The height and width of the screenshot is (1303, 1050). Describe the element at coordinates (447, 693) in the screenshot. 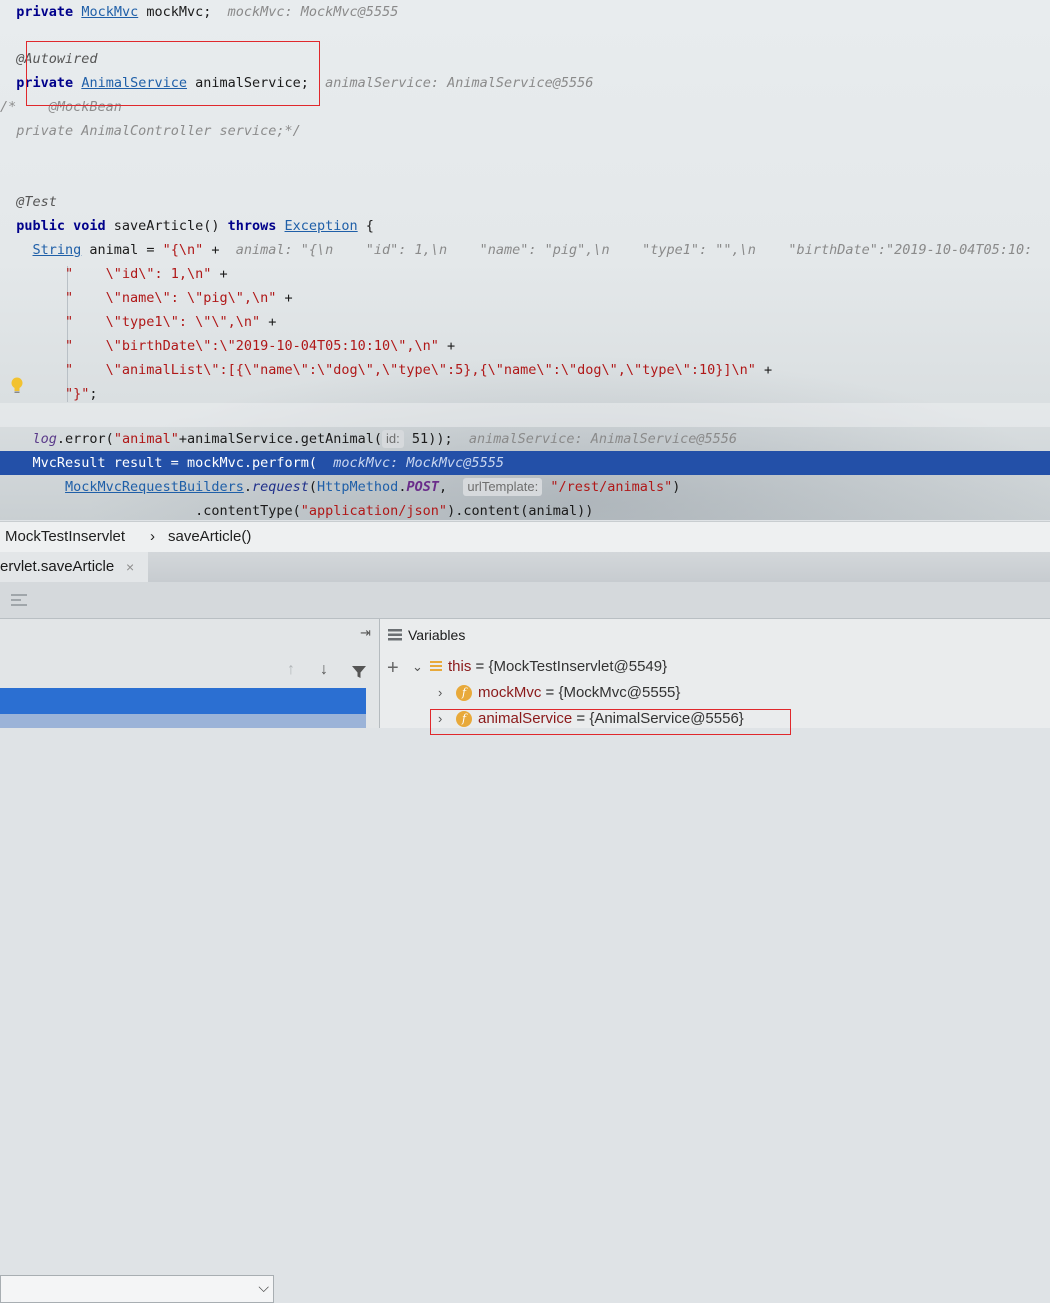

I see `expand-icon: ›` at that location.